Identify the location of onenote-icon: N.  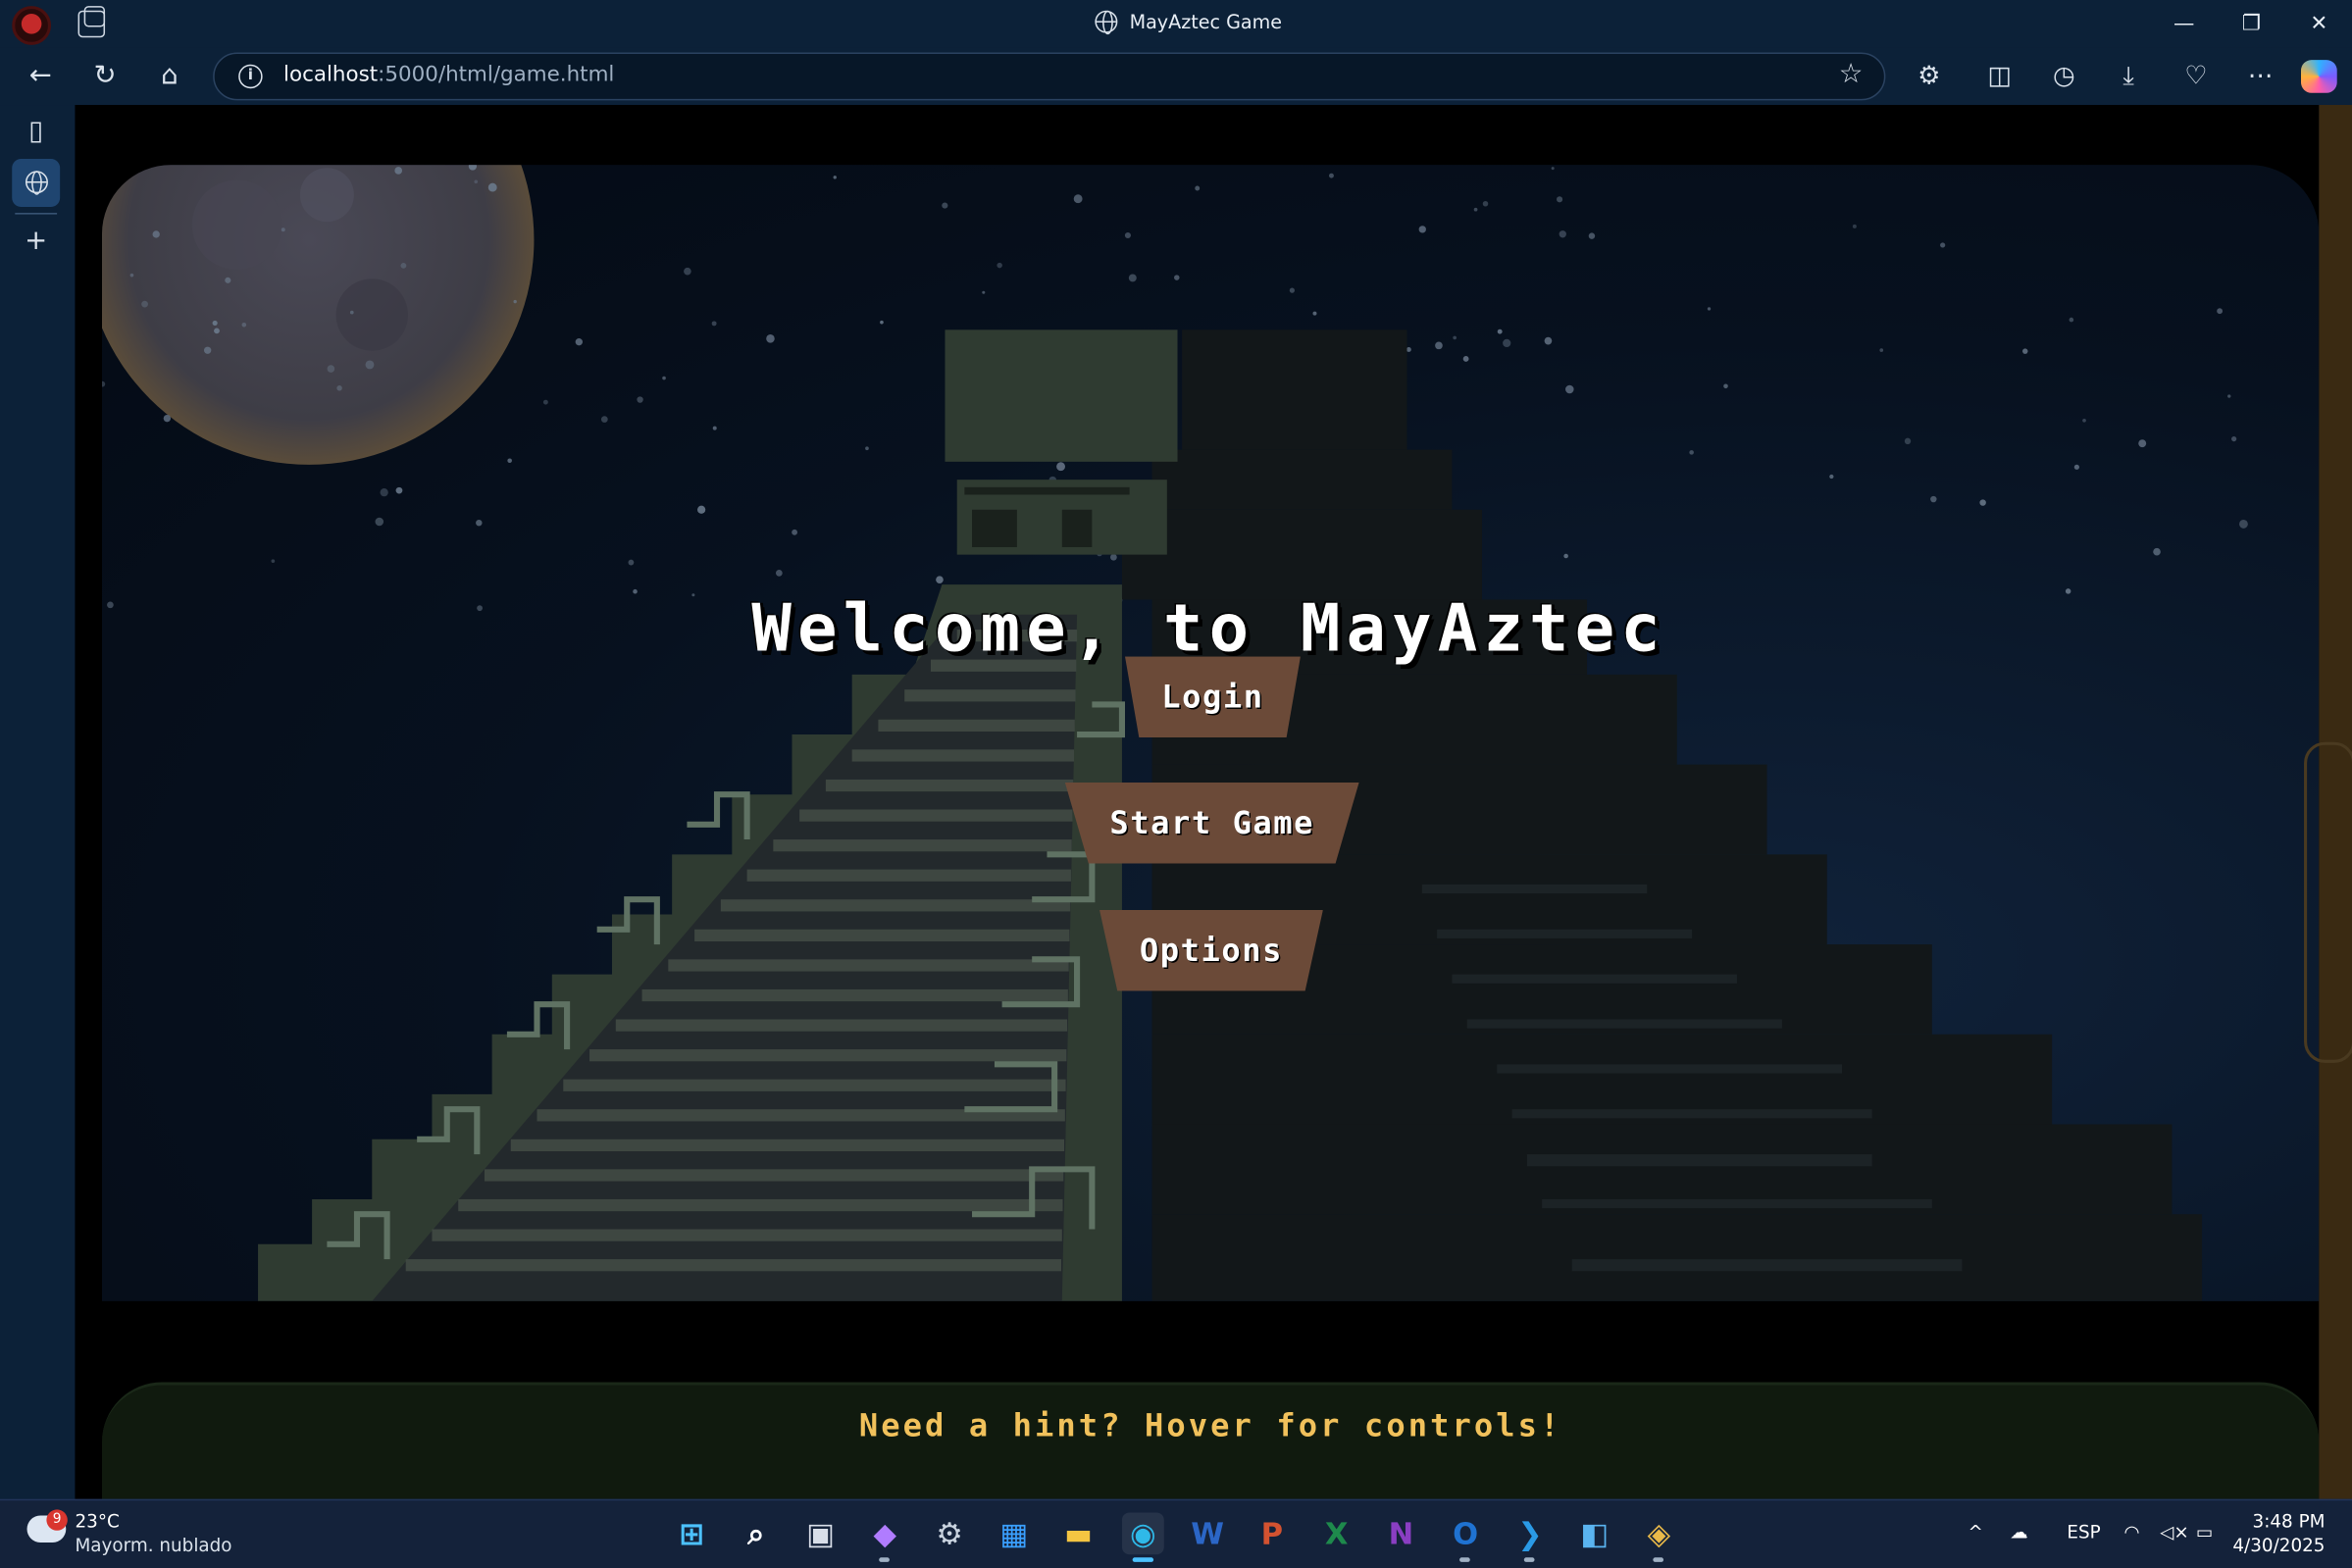
(1401, 1533).